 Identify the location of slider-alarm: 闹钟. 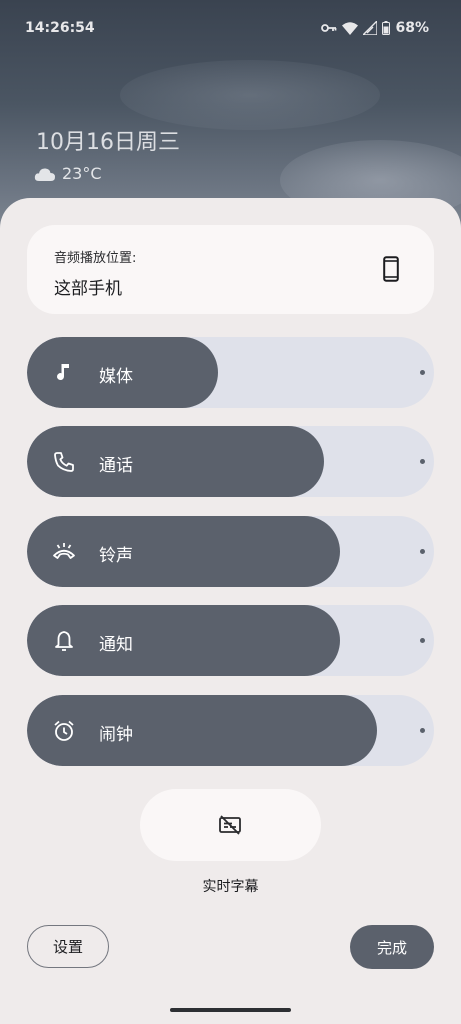
(230, 730).